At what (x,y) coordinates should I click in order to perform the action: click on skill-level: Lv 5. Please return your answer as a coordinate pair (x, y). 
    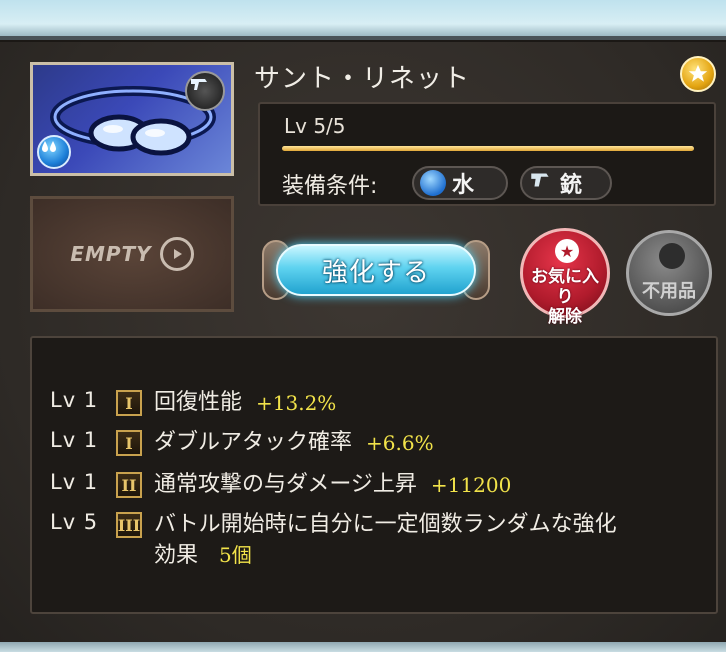
    Looking at the image, I should click on (74, 522).